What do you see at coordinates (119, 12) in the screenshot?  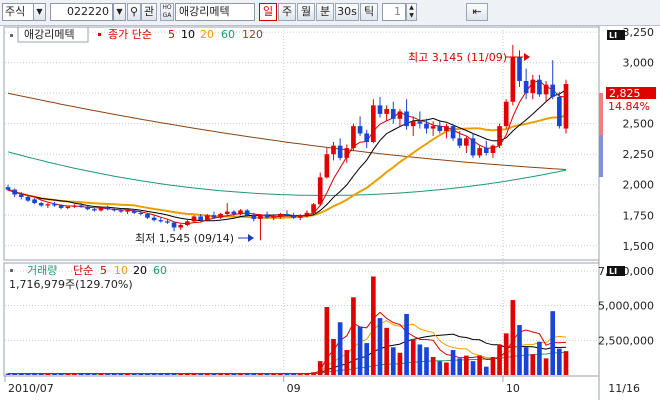 I see `code-dropdown-arrow: ▼` at bounding box center [119, 12].